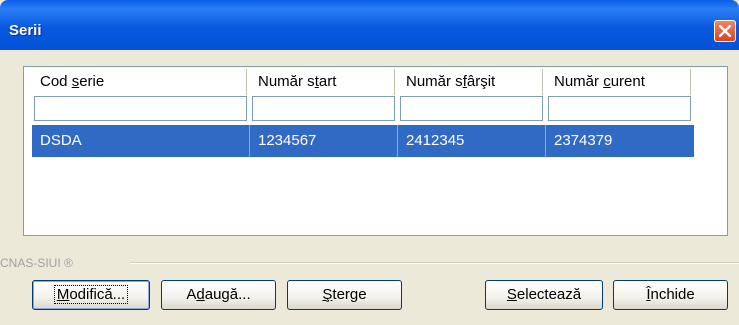  What do you see at coordinates (324, 141) in the screenshot?
I see `cell-numar-start: 1234567` at bounding box center [324, 141].